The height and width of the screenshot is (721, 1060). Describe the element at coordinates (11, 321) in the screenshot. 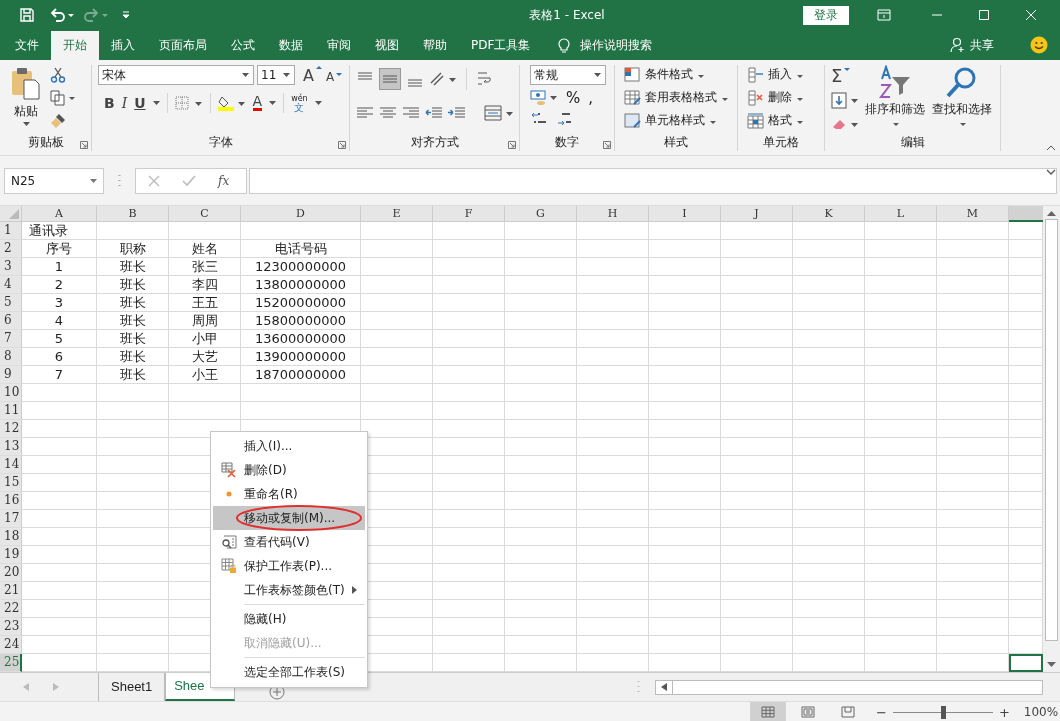

I see `row-header: 6` at that location.